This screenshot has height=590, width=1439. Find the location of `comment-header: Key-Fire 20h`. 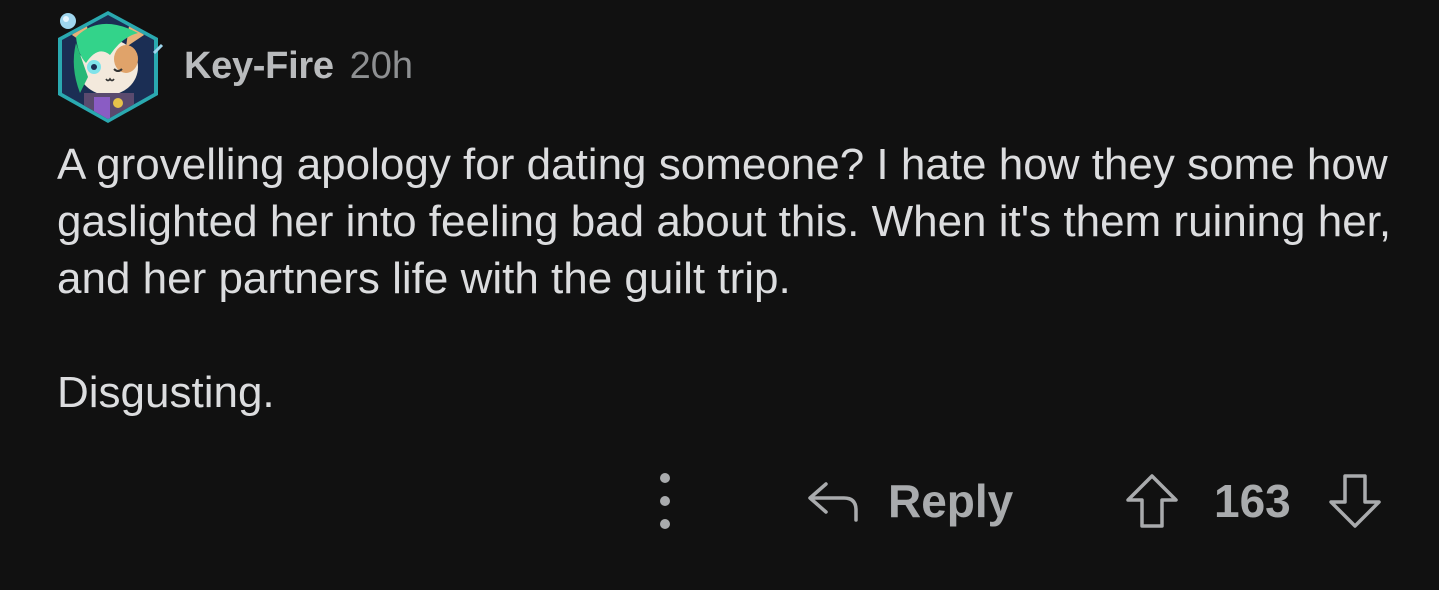

comment-header: Key-Fire 20h is located at coordinates (231, 67).